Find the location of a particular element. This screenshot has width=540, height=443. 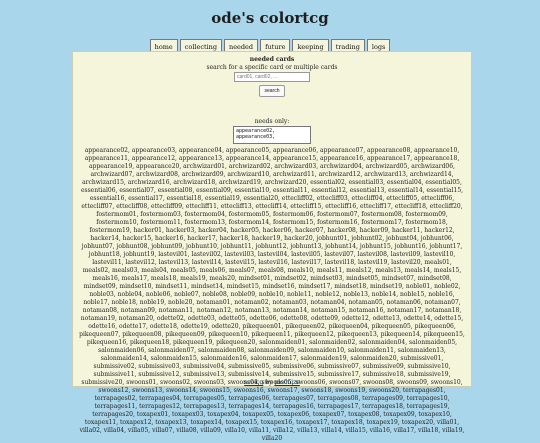

footer-link-ploonize: ploonize is located at coordinates (286, 382).